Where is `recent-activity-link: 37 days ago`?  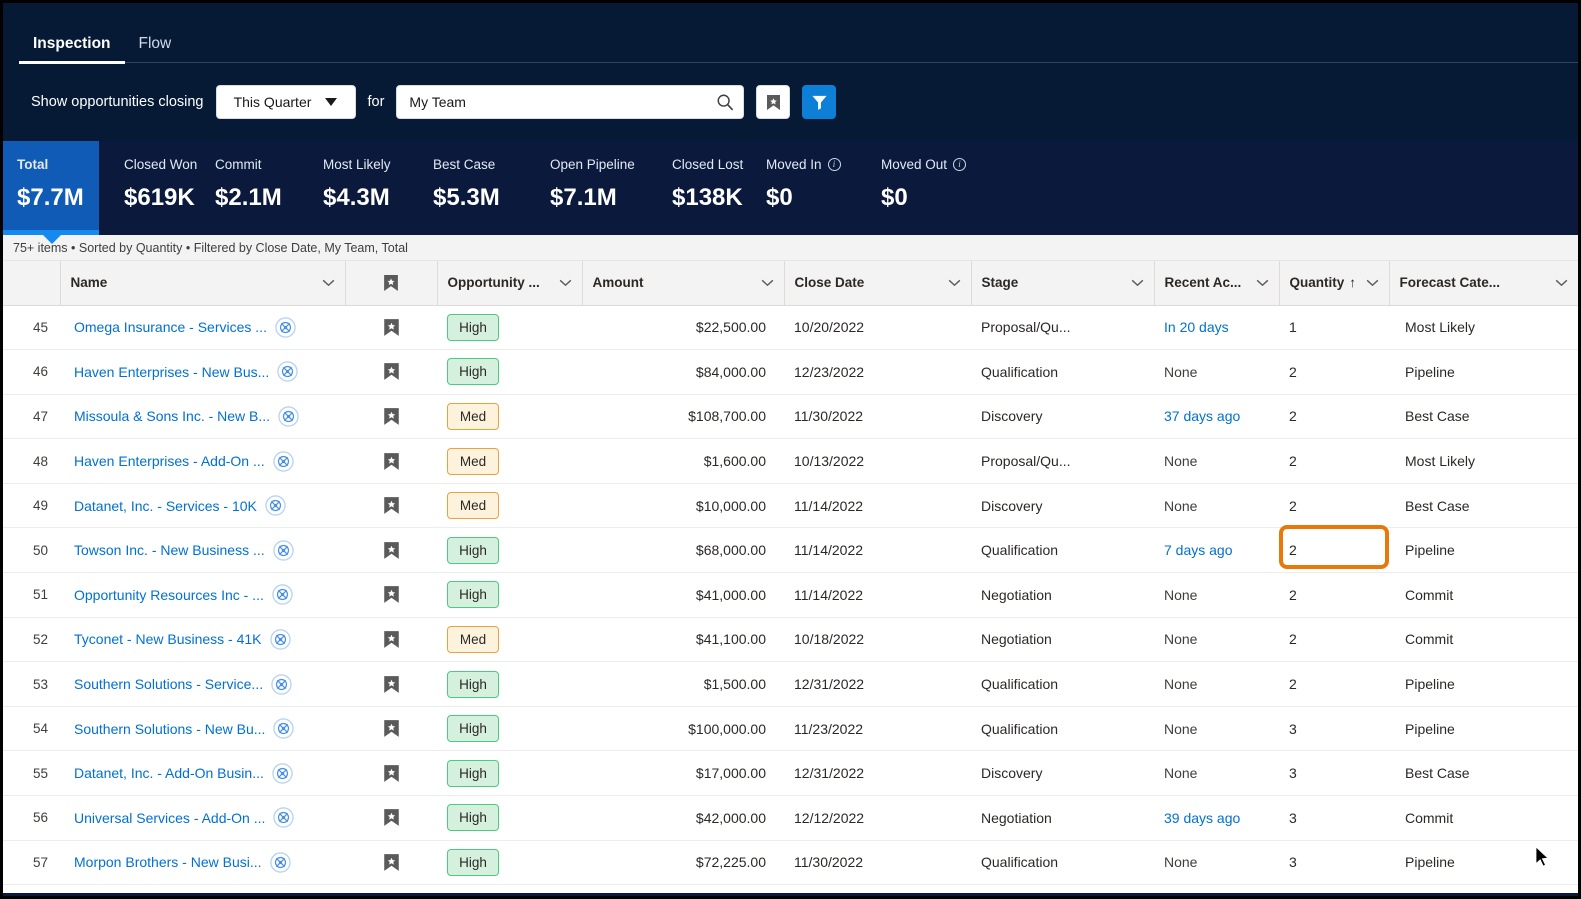 recent-activity-link: 37 days ago is located at coordinates (1202, 416).